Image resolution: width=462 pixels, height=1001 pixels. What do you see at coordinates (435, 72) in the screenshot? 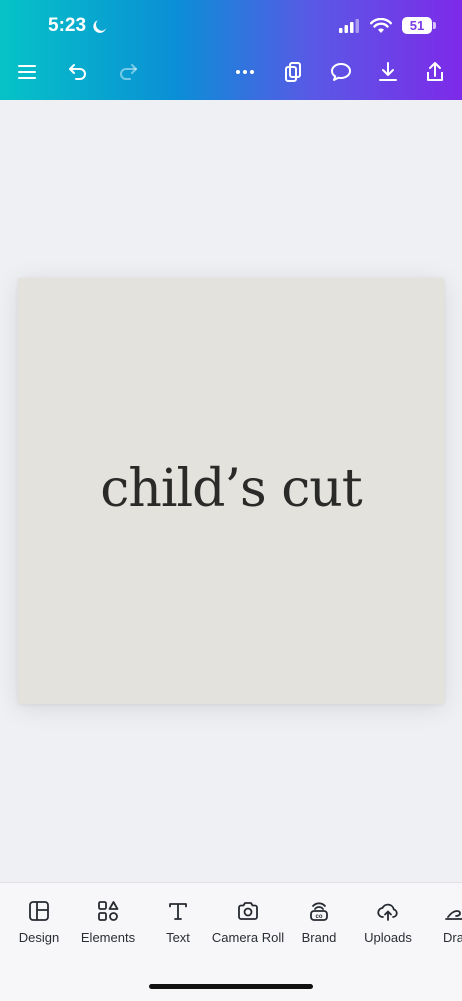
I see `share-icon` at bounding box center [435, 72].